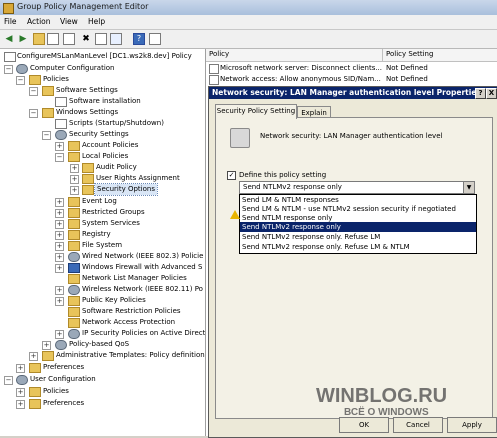 The width and height of the screenshot is (497, 438). What do you see at coordinates (491, 93) in the screenshot?
I see `close-button: X` at bounding box center [491, 93].